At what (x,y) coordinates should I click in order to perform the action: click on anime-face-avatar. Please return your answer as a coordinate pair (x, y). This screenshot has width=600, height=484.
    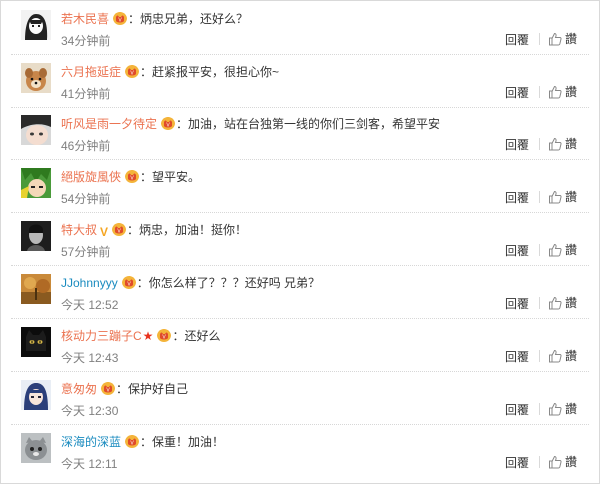
    Looking at the image, I should click on (36, 130).